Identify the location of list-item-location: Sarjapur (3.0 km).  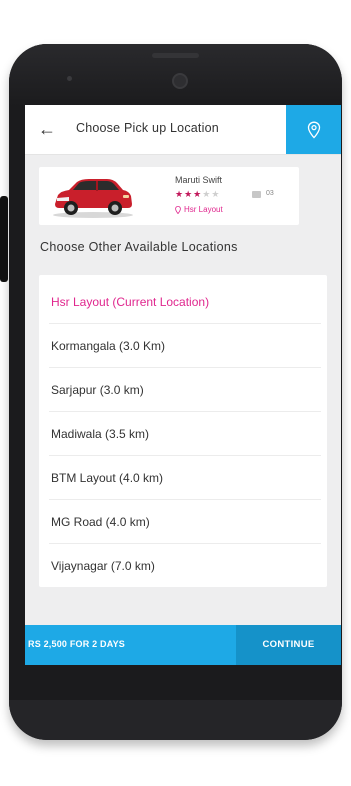
(185, 390).